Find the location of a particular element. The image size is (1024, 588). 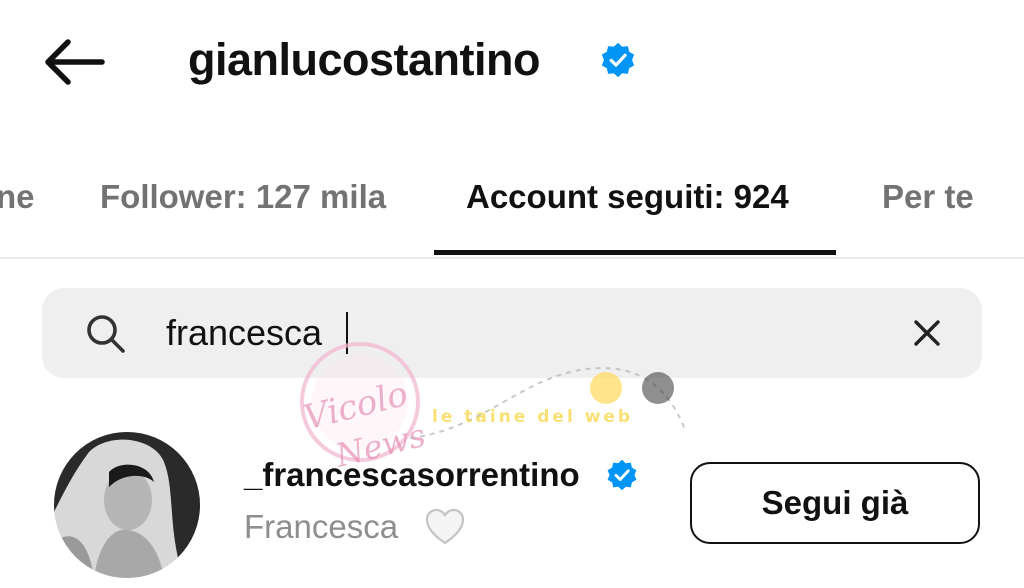

text-caret is located at coordinates (347, 333).